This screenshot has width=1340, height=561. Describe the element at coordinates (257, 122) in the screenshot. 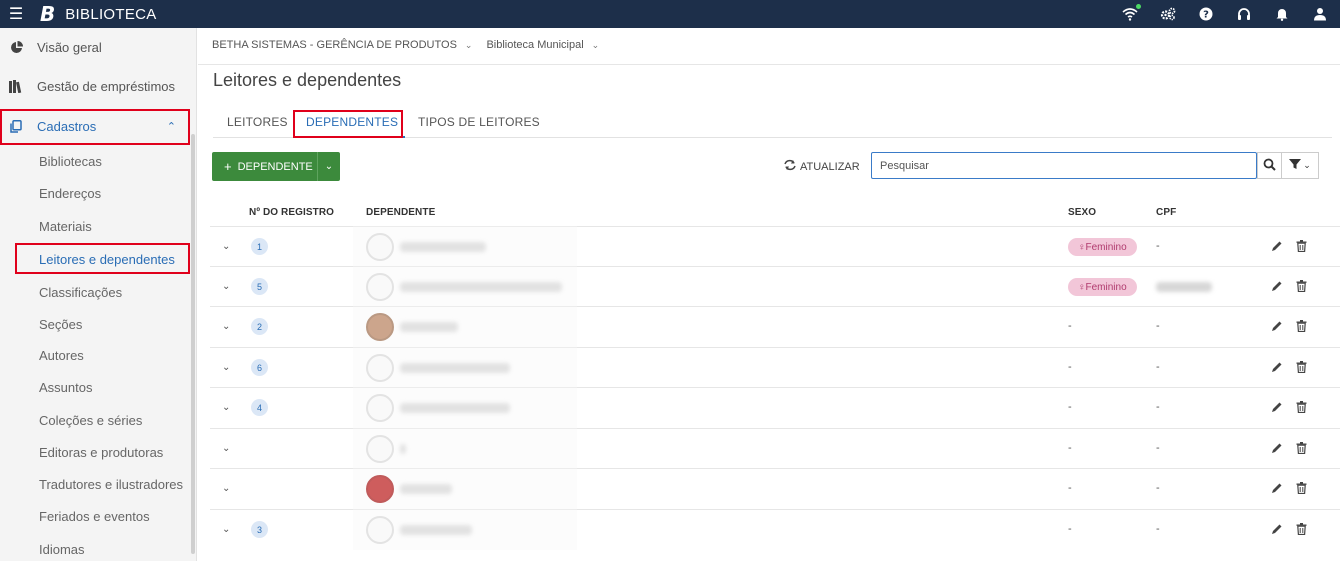

I see `tab-leitores: LEITORES` at that location.